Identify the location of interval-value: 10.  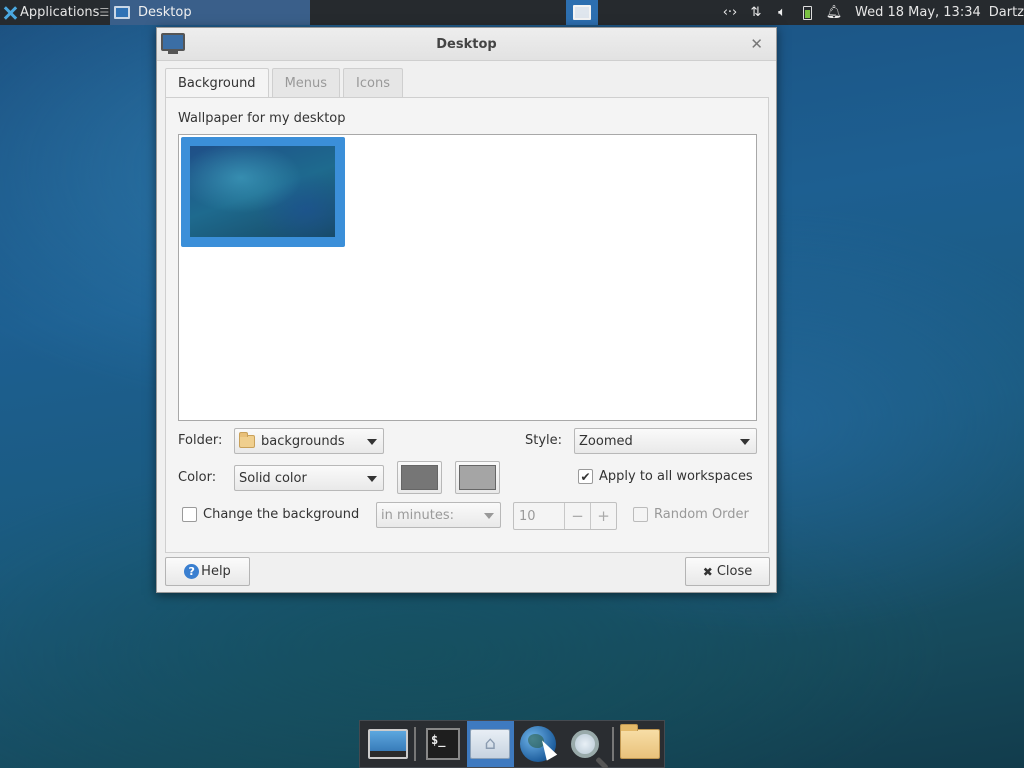
(539, 516).